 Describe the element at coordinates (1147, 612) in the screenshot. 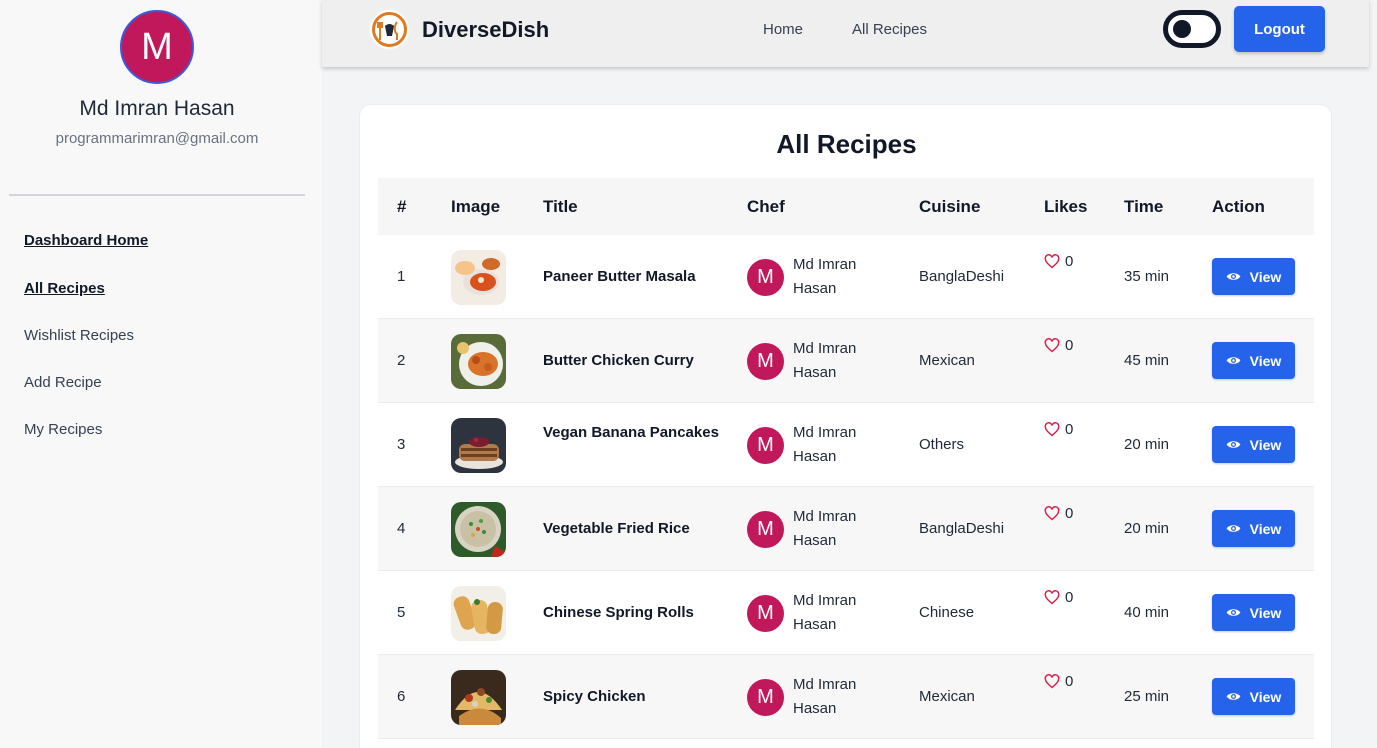

I see `cook-time: 40 min` at that location.